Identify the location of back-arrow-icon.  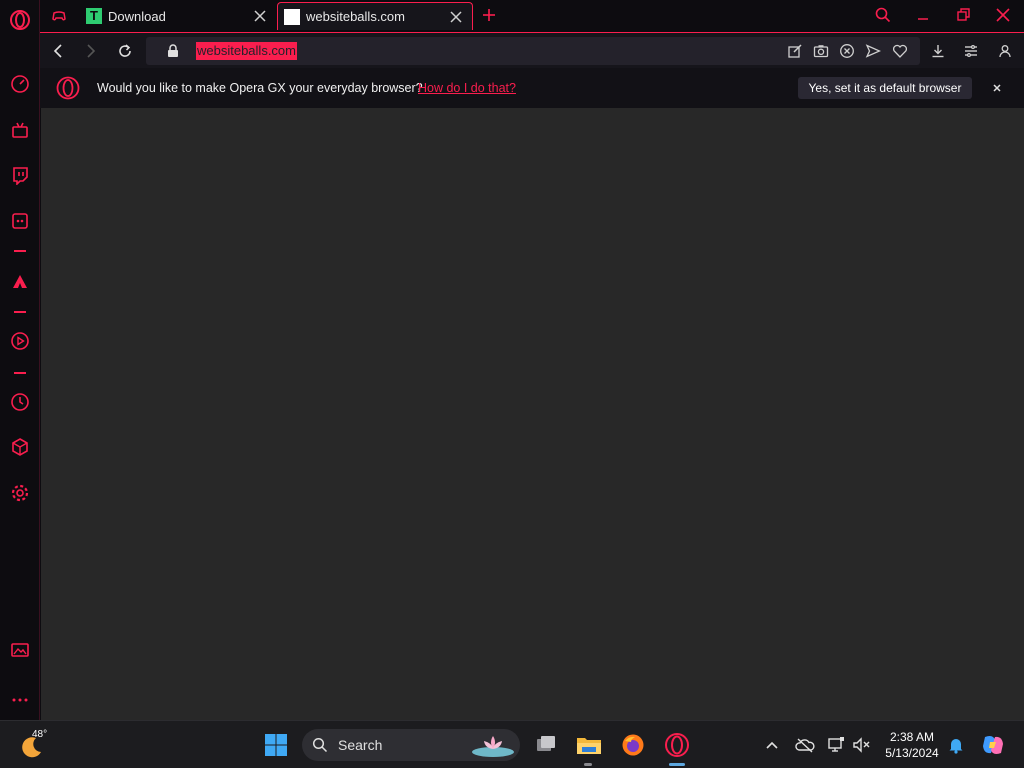
(58, 51).